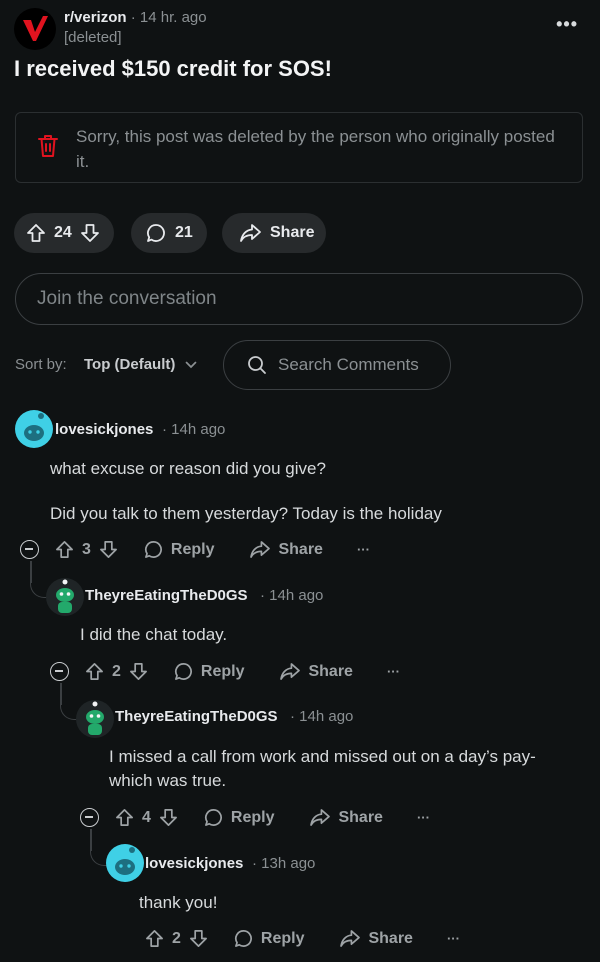  What do you see at coordinates (348, 364) in the screenshot?
I see `search-comments-placeholder: Search Comments` at bounding box center [348, 364].